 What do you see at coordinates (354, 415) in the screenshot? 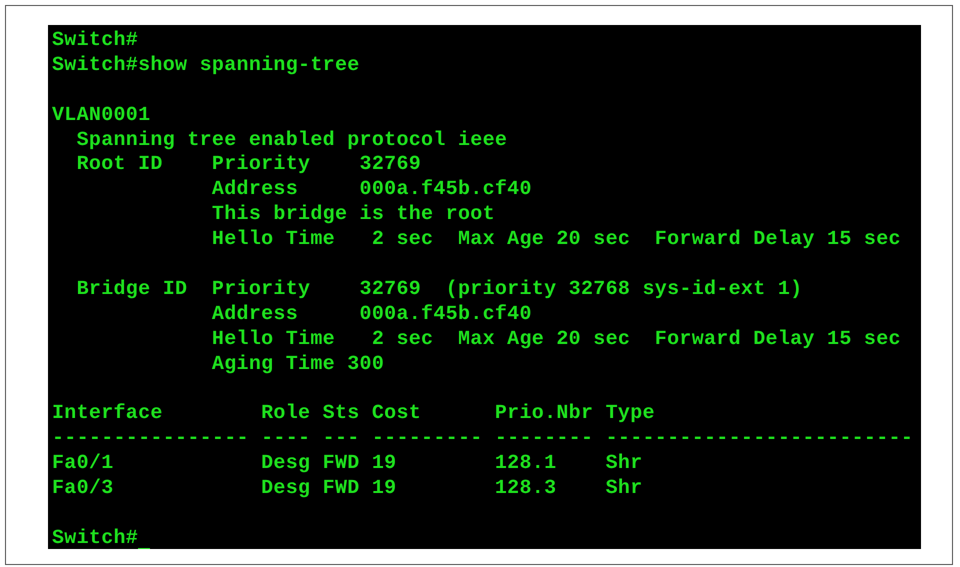
I see `terminal-line: Interface Role Sts Cost Prio.Nbr Type` at bounding box center [354, 415].